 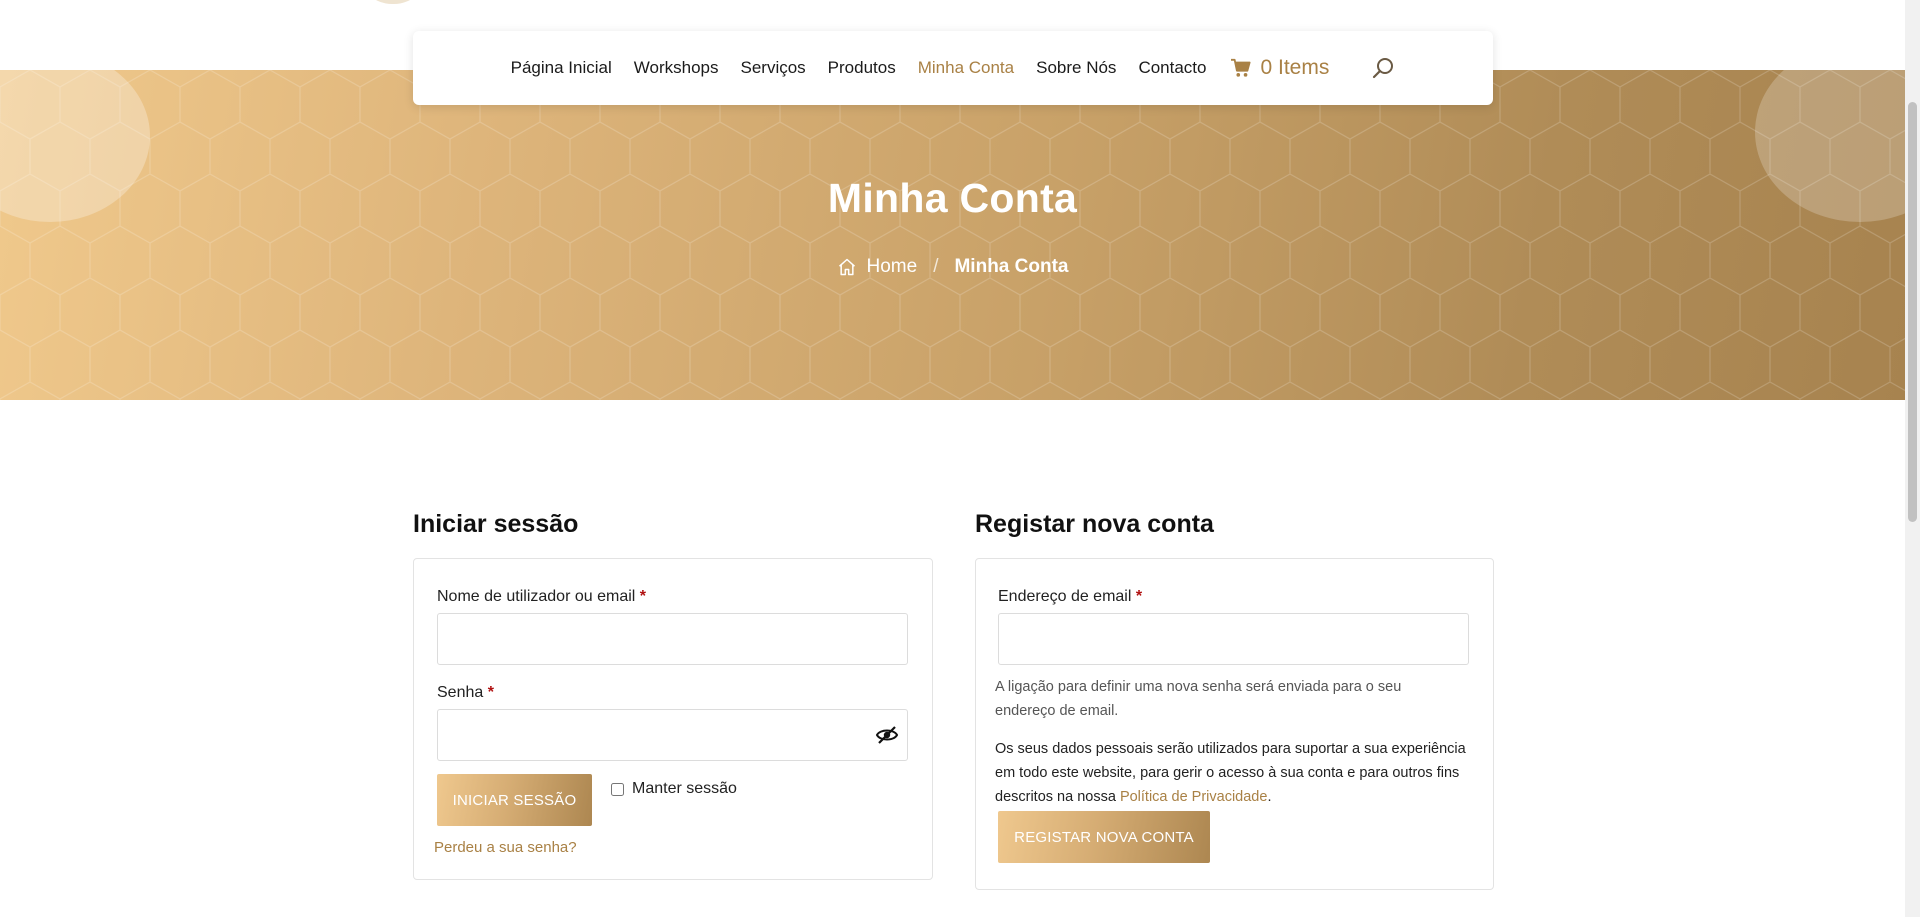 What do you see at coordinates (684, 788) in the screenshot?
I see `remember-me-label: Manter sessão` at bounding box center [684, 788].